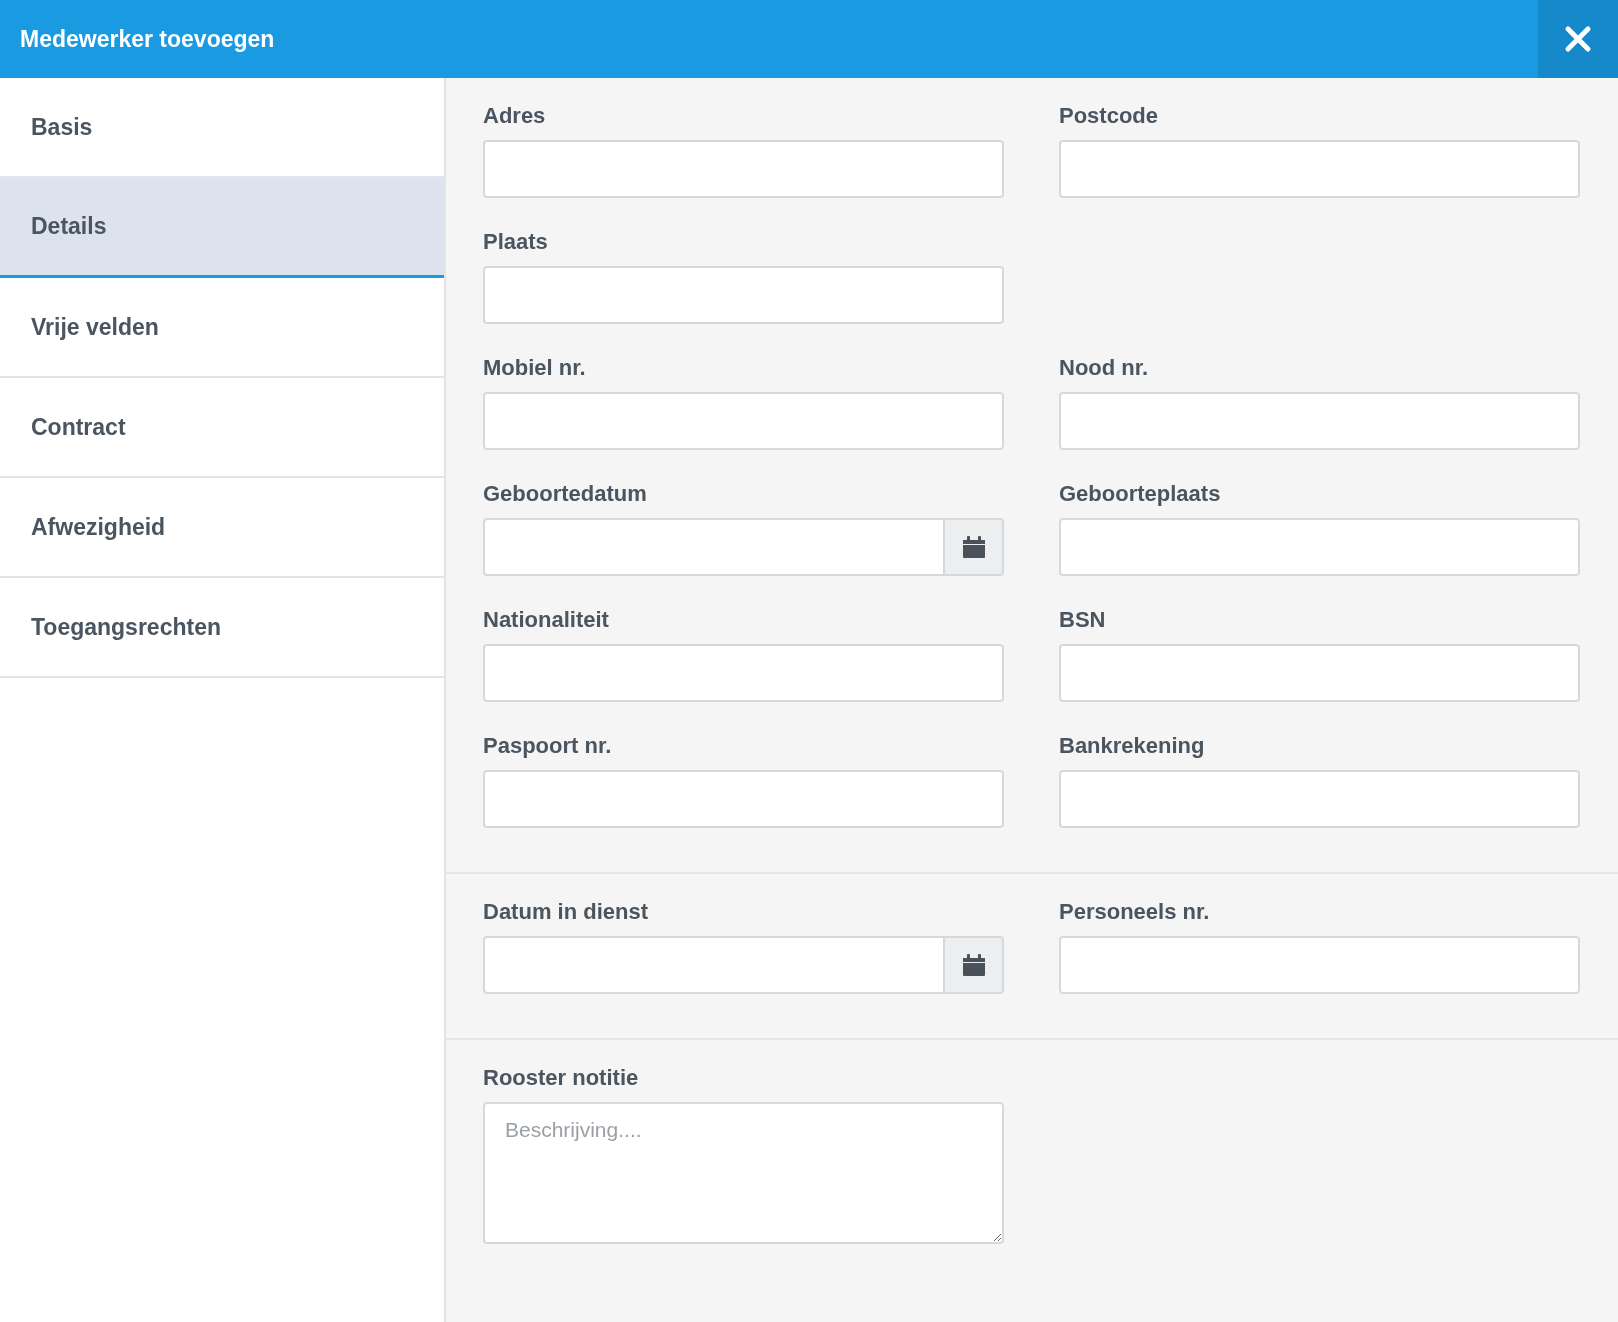 This screenshot has height=1322, width=1618. Describe the element at coordinates (222, 428) in the screenshot. I see `sidebar-tab: Contract` at that location.